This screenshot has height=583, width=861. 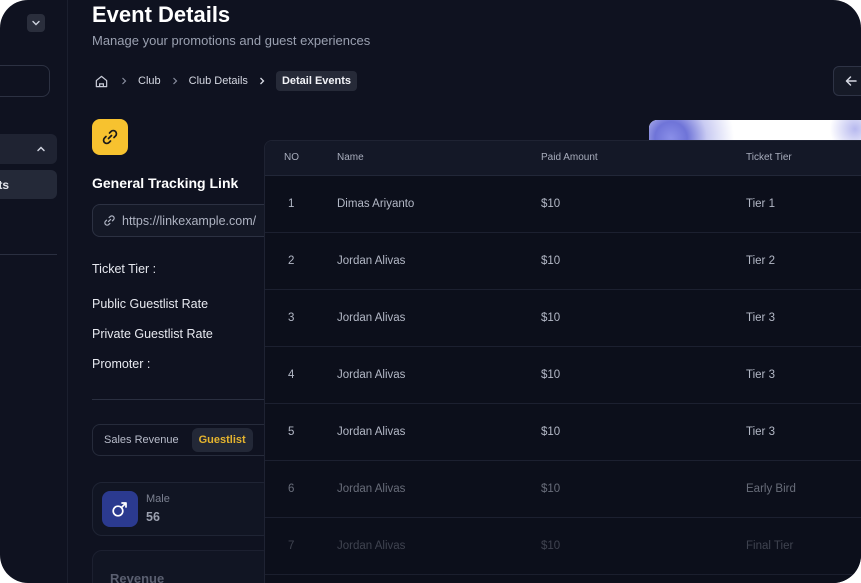 What do you see at coordinates (291, 318) in the screenshot?
I see `cell-no: 3` at bounding box center [291, 318].